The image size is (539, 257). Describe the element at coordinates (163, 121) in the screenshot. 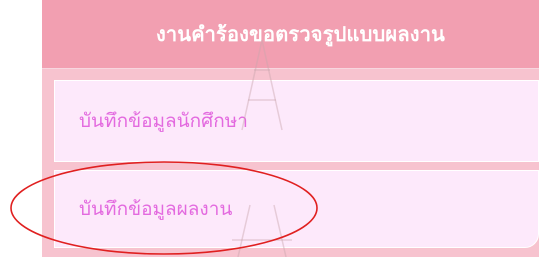

I see `menu-item-label: บันทึกข้อมูลนักศึกษา` at that location.